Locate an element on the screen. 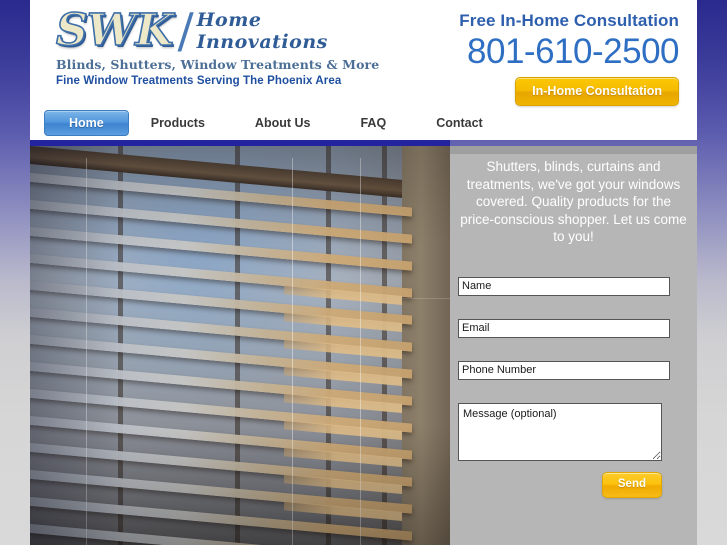  wall-seam-line is located at coordinates (426, 298).